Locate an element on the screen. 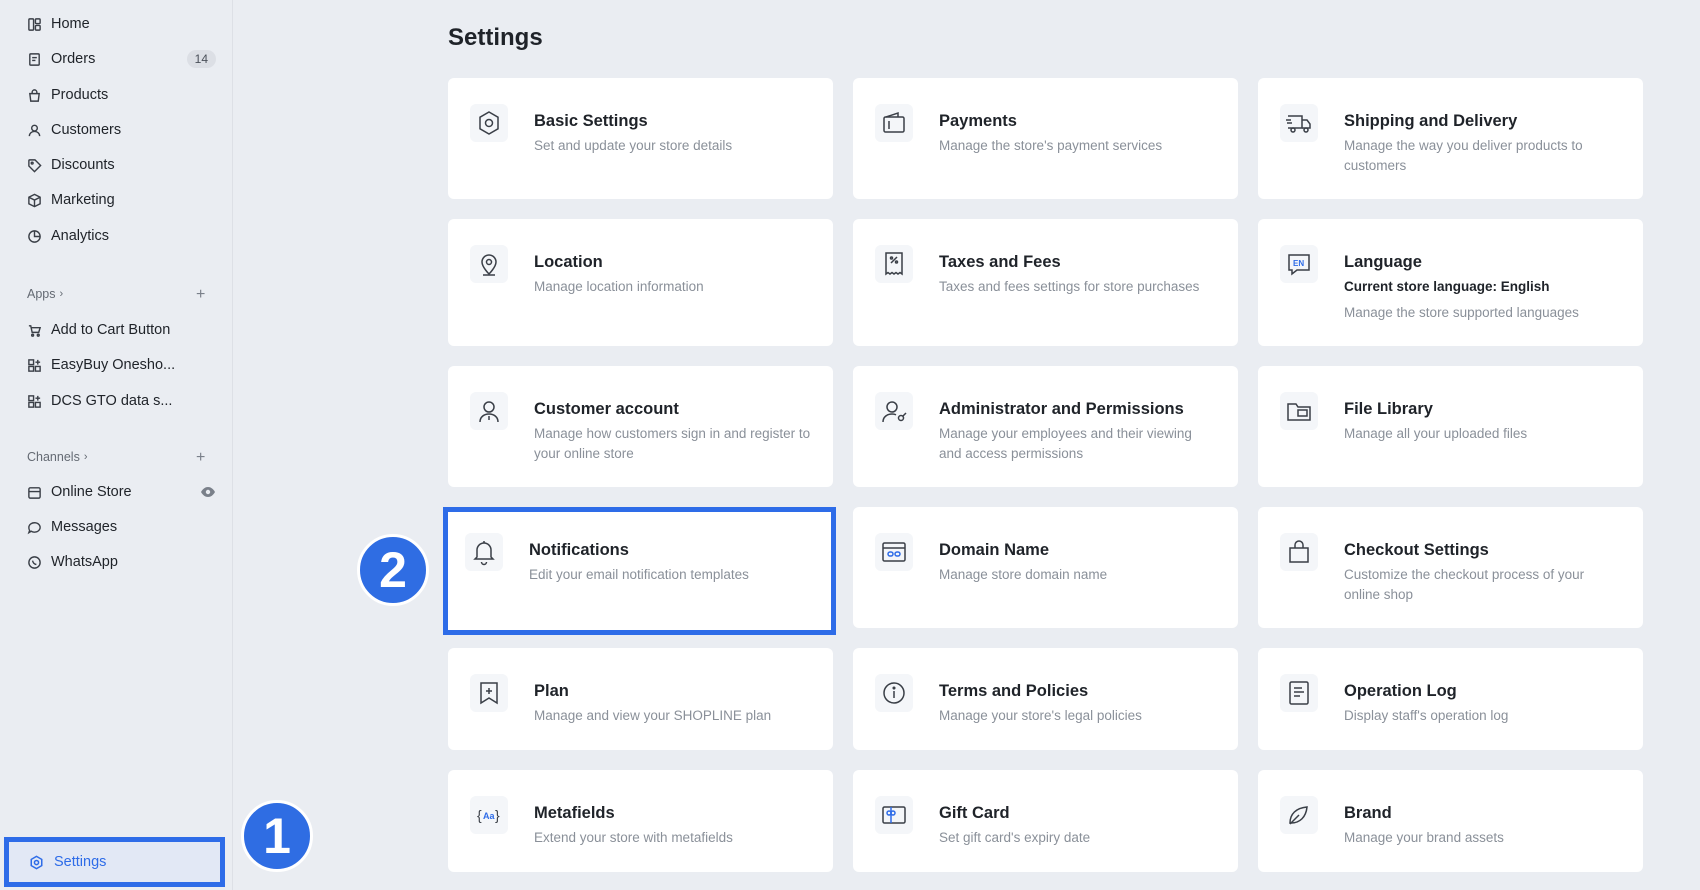 The image size is (1700, 890). customers-icon is located at coordinates (34, 130).